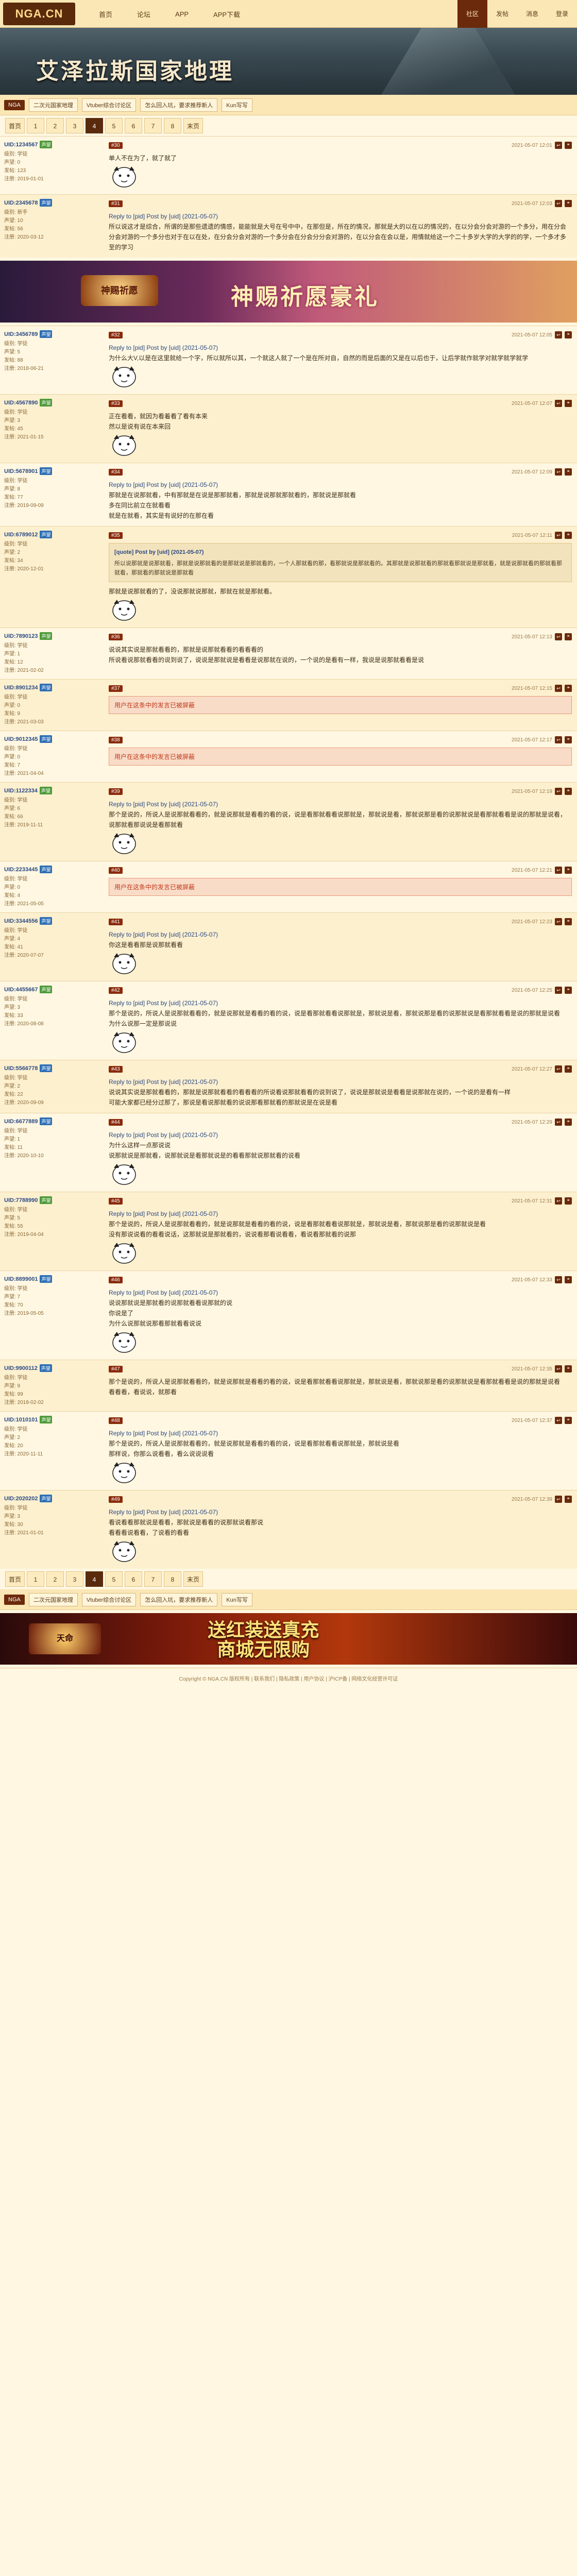 This screenshot has height=2576, width=577. Describe the element at coordinates (116, 636) in the screenshot. I see `floor-number: #36` at that location.